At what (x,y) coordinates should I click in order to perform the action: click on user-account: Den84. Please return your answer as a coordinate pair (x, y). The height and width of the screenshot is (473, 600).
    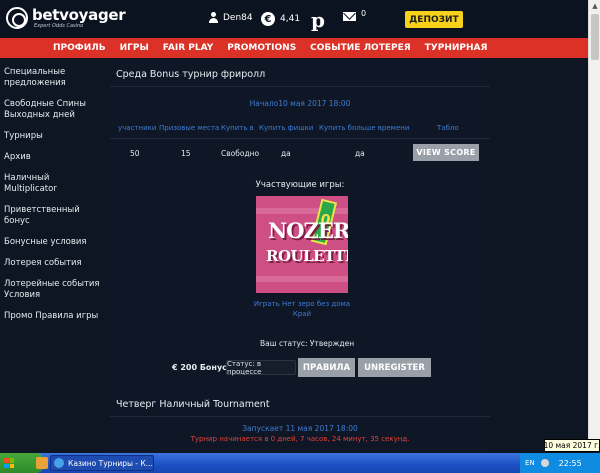
    Looking at the image, I should click on (230, 17).